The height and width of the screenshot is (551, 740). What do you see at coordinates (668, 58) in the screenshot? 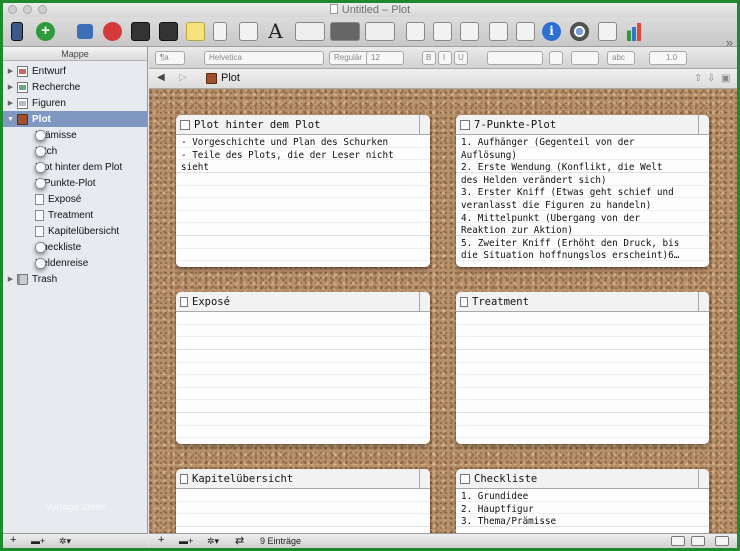
I see `line-spacing-select: 1.0` at bounding box center [668, 58].